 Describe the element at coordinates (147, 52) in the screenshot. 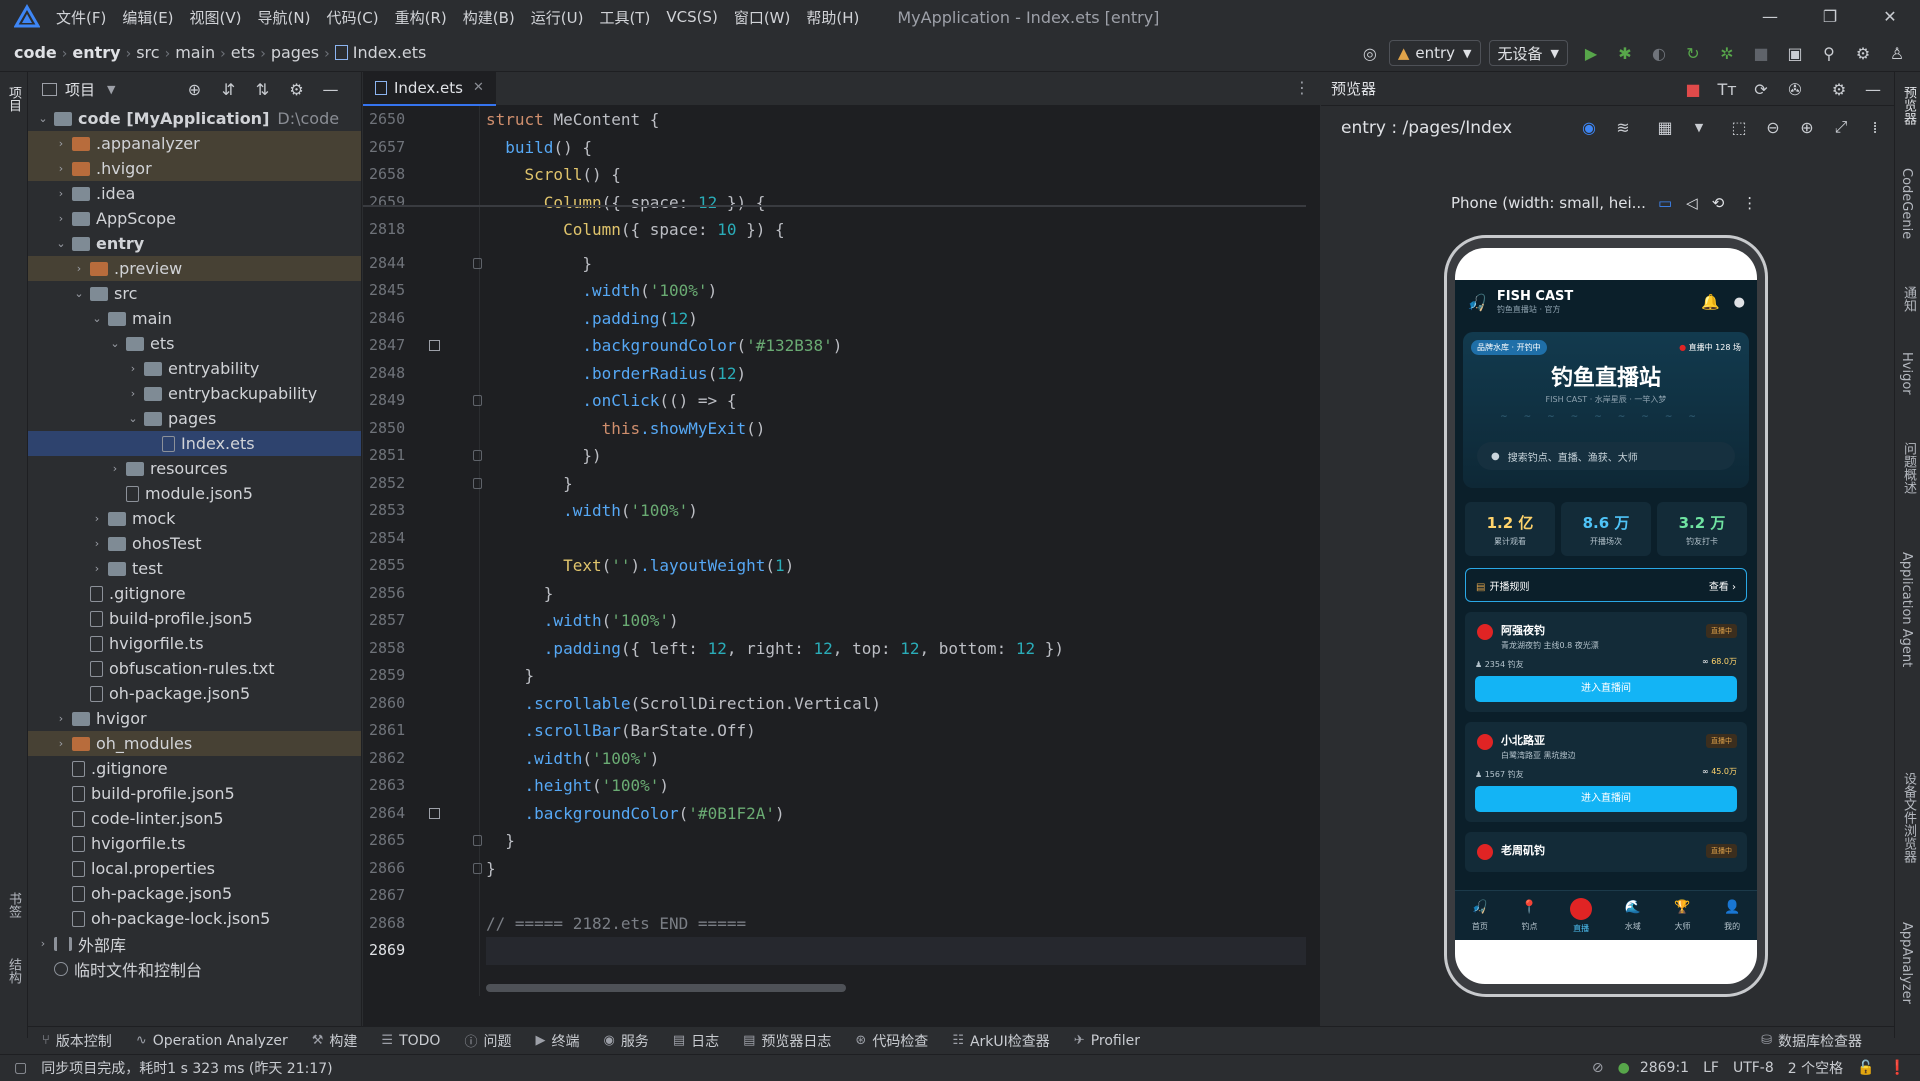

I see `breadcrumb-item: src` at that location.